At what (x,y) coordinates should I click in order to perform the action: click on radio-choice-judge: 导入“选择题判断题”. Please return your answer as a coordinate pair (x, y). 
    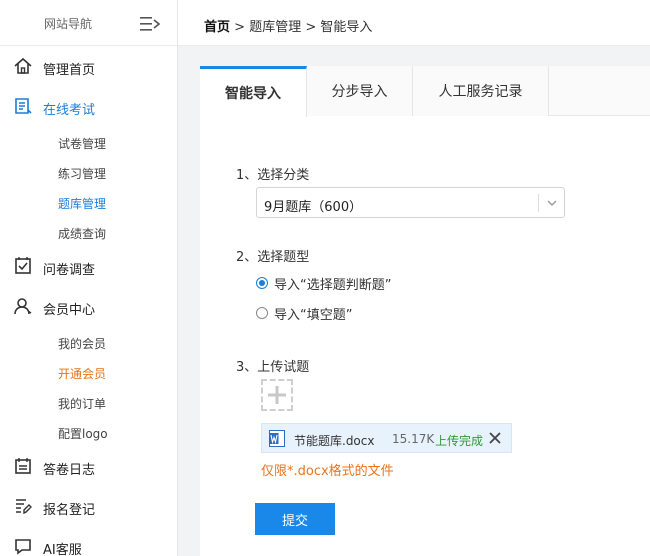
    Looking at the image, I should click on (324, 283).